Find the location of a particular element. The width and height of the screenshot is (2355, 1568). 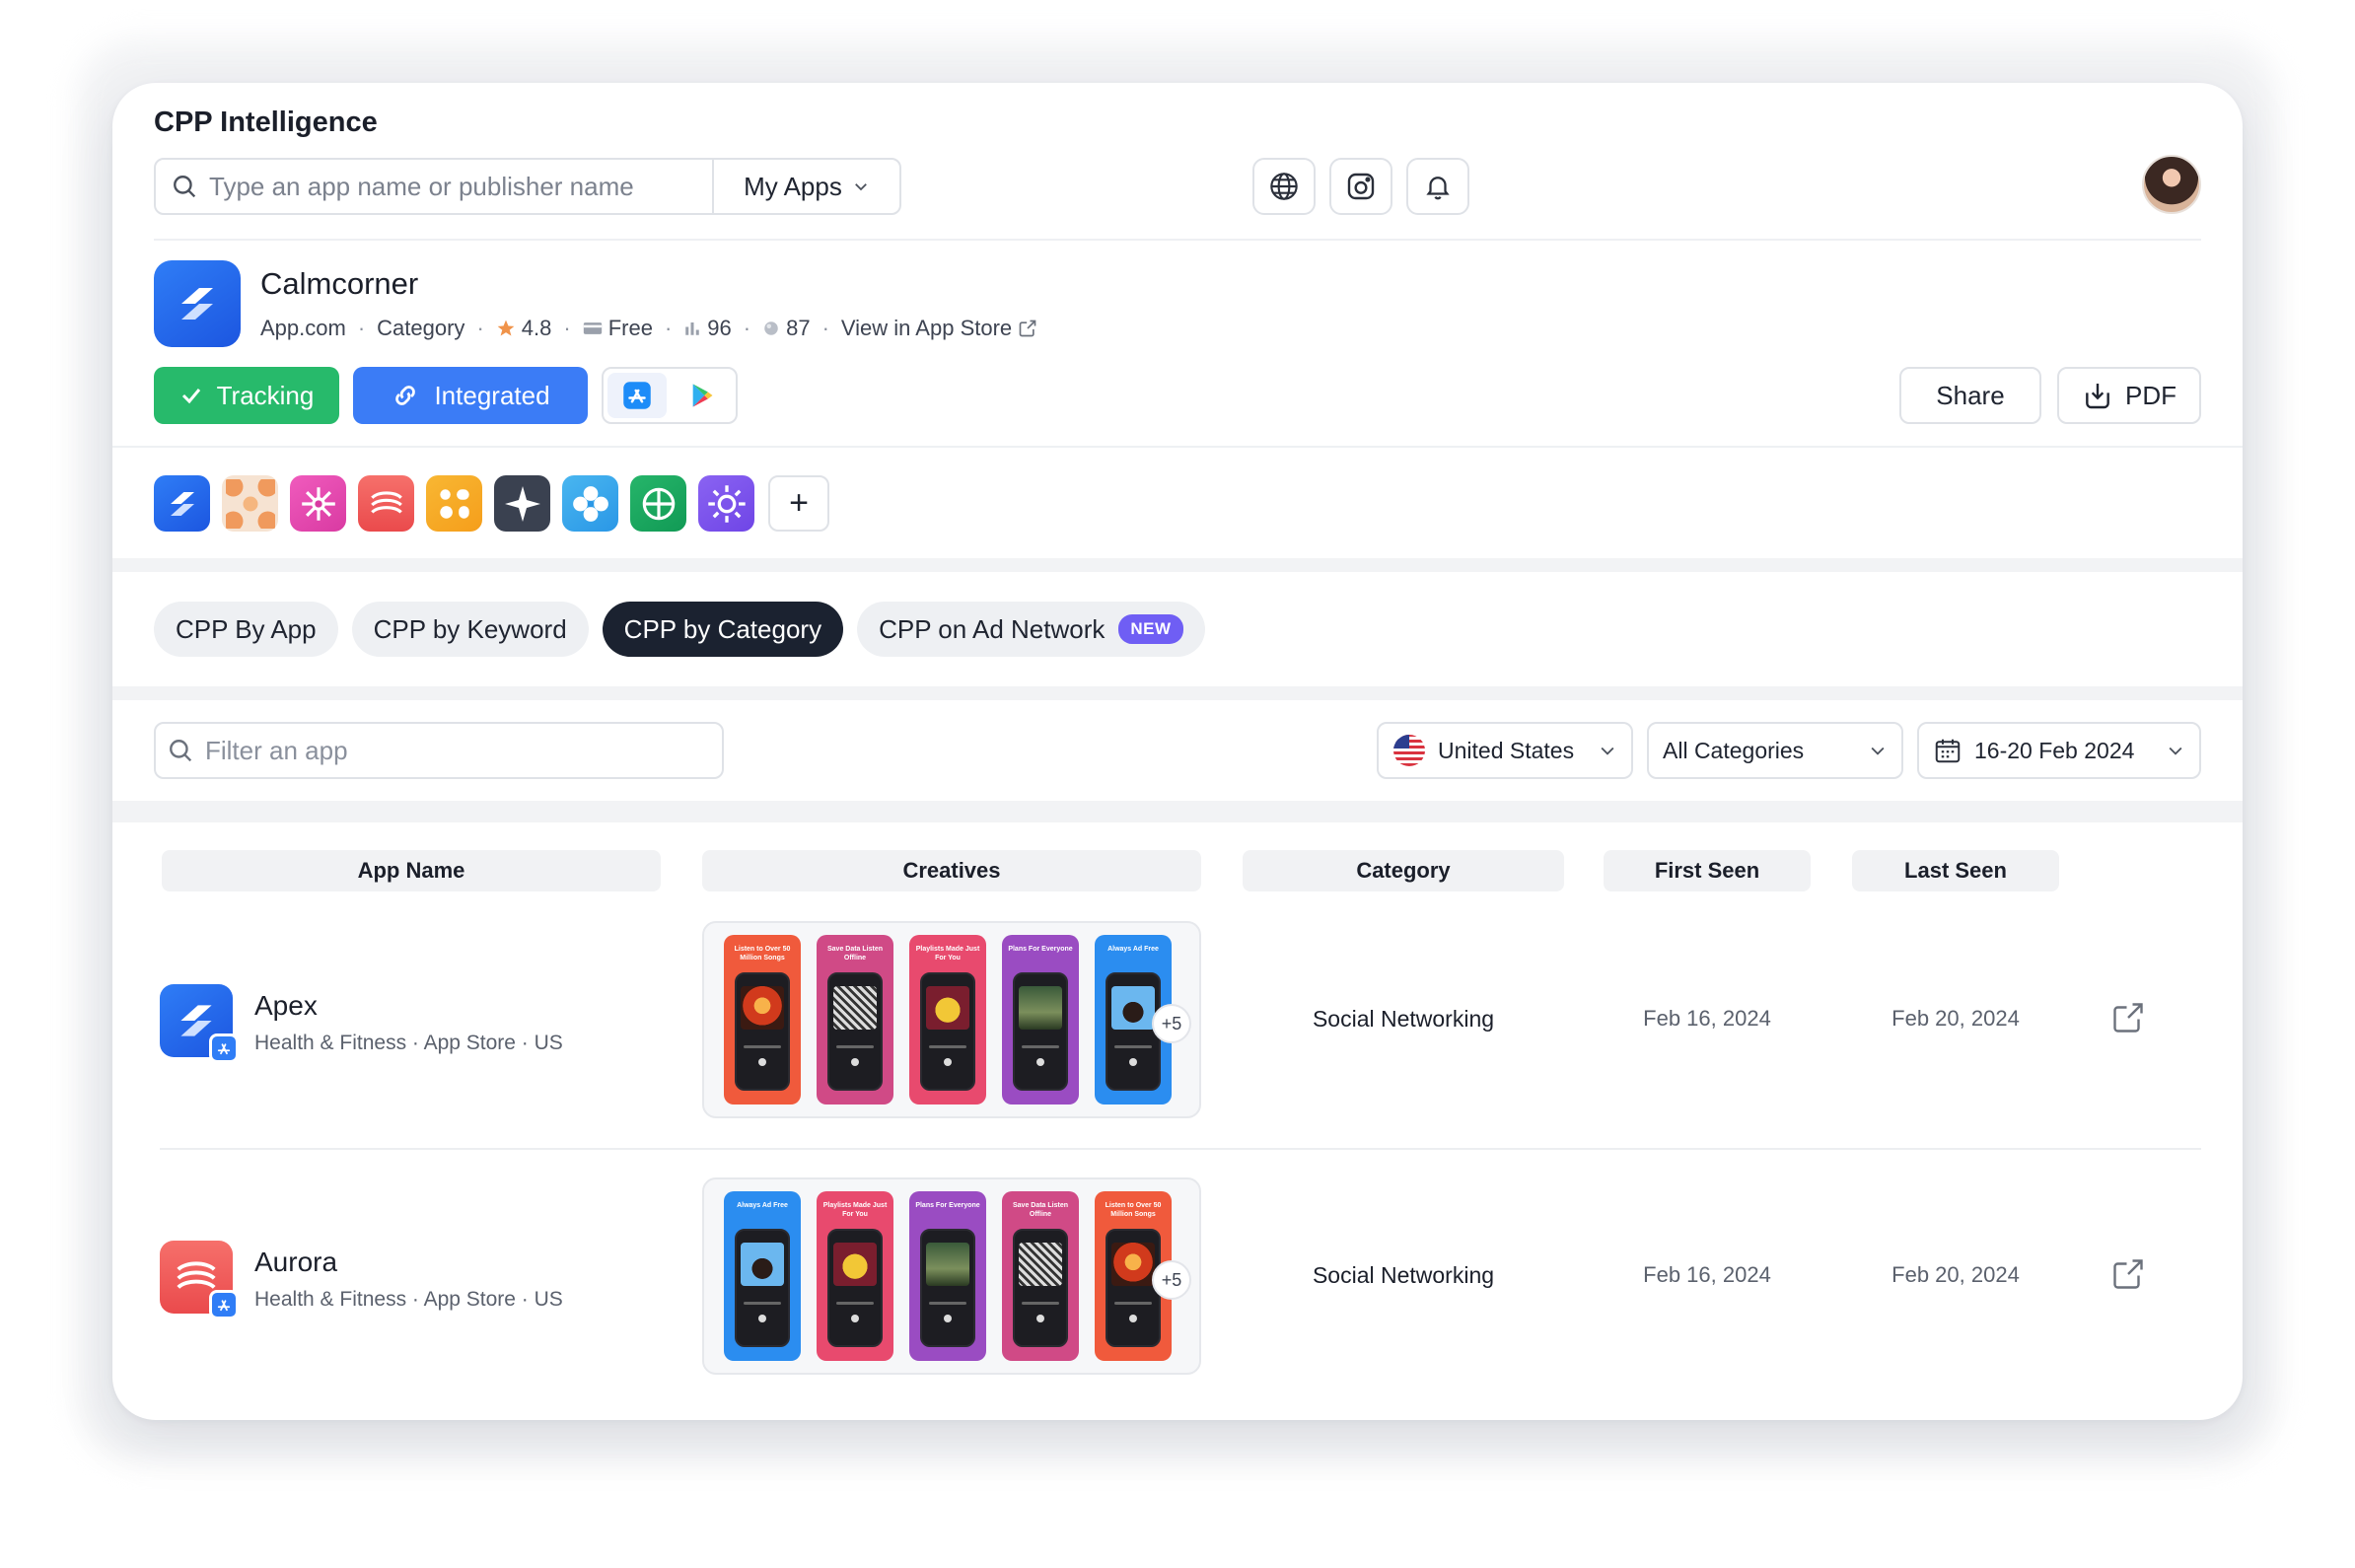

tab-cpp-on-ad-network: CPP on Ad Network NEW is located at coordinates (1031, 629).